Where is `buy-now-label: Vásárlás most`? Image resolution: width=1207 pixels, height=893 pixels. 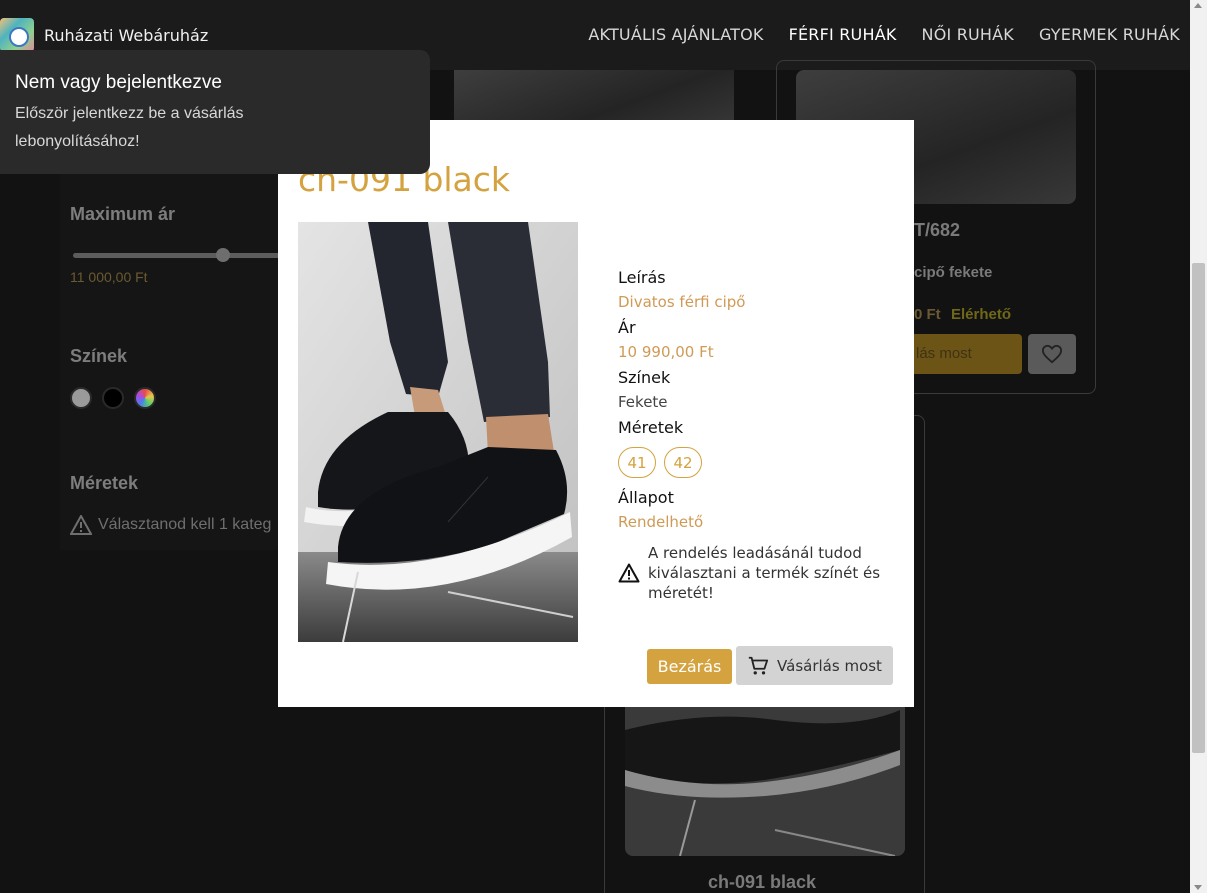 buy-now-label: Vásárlás most is located at coordinates (829, 665).